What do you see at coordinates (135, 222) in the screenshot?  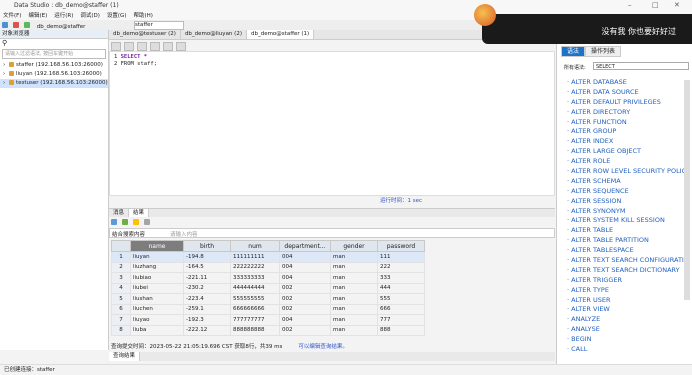 I see `edit-icon` at bounding box center [135, 222].